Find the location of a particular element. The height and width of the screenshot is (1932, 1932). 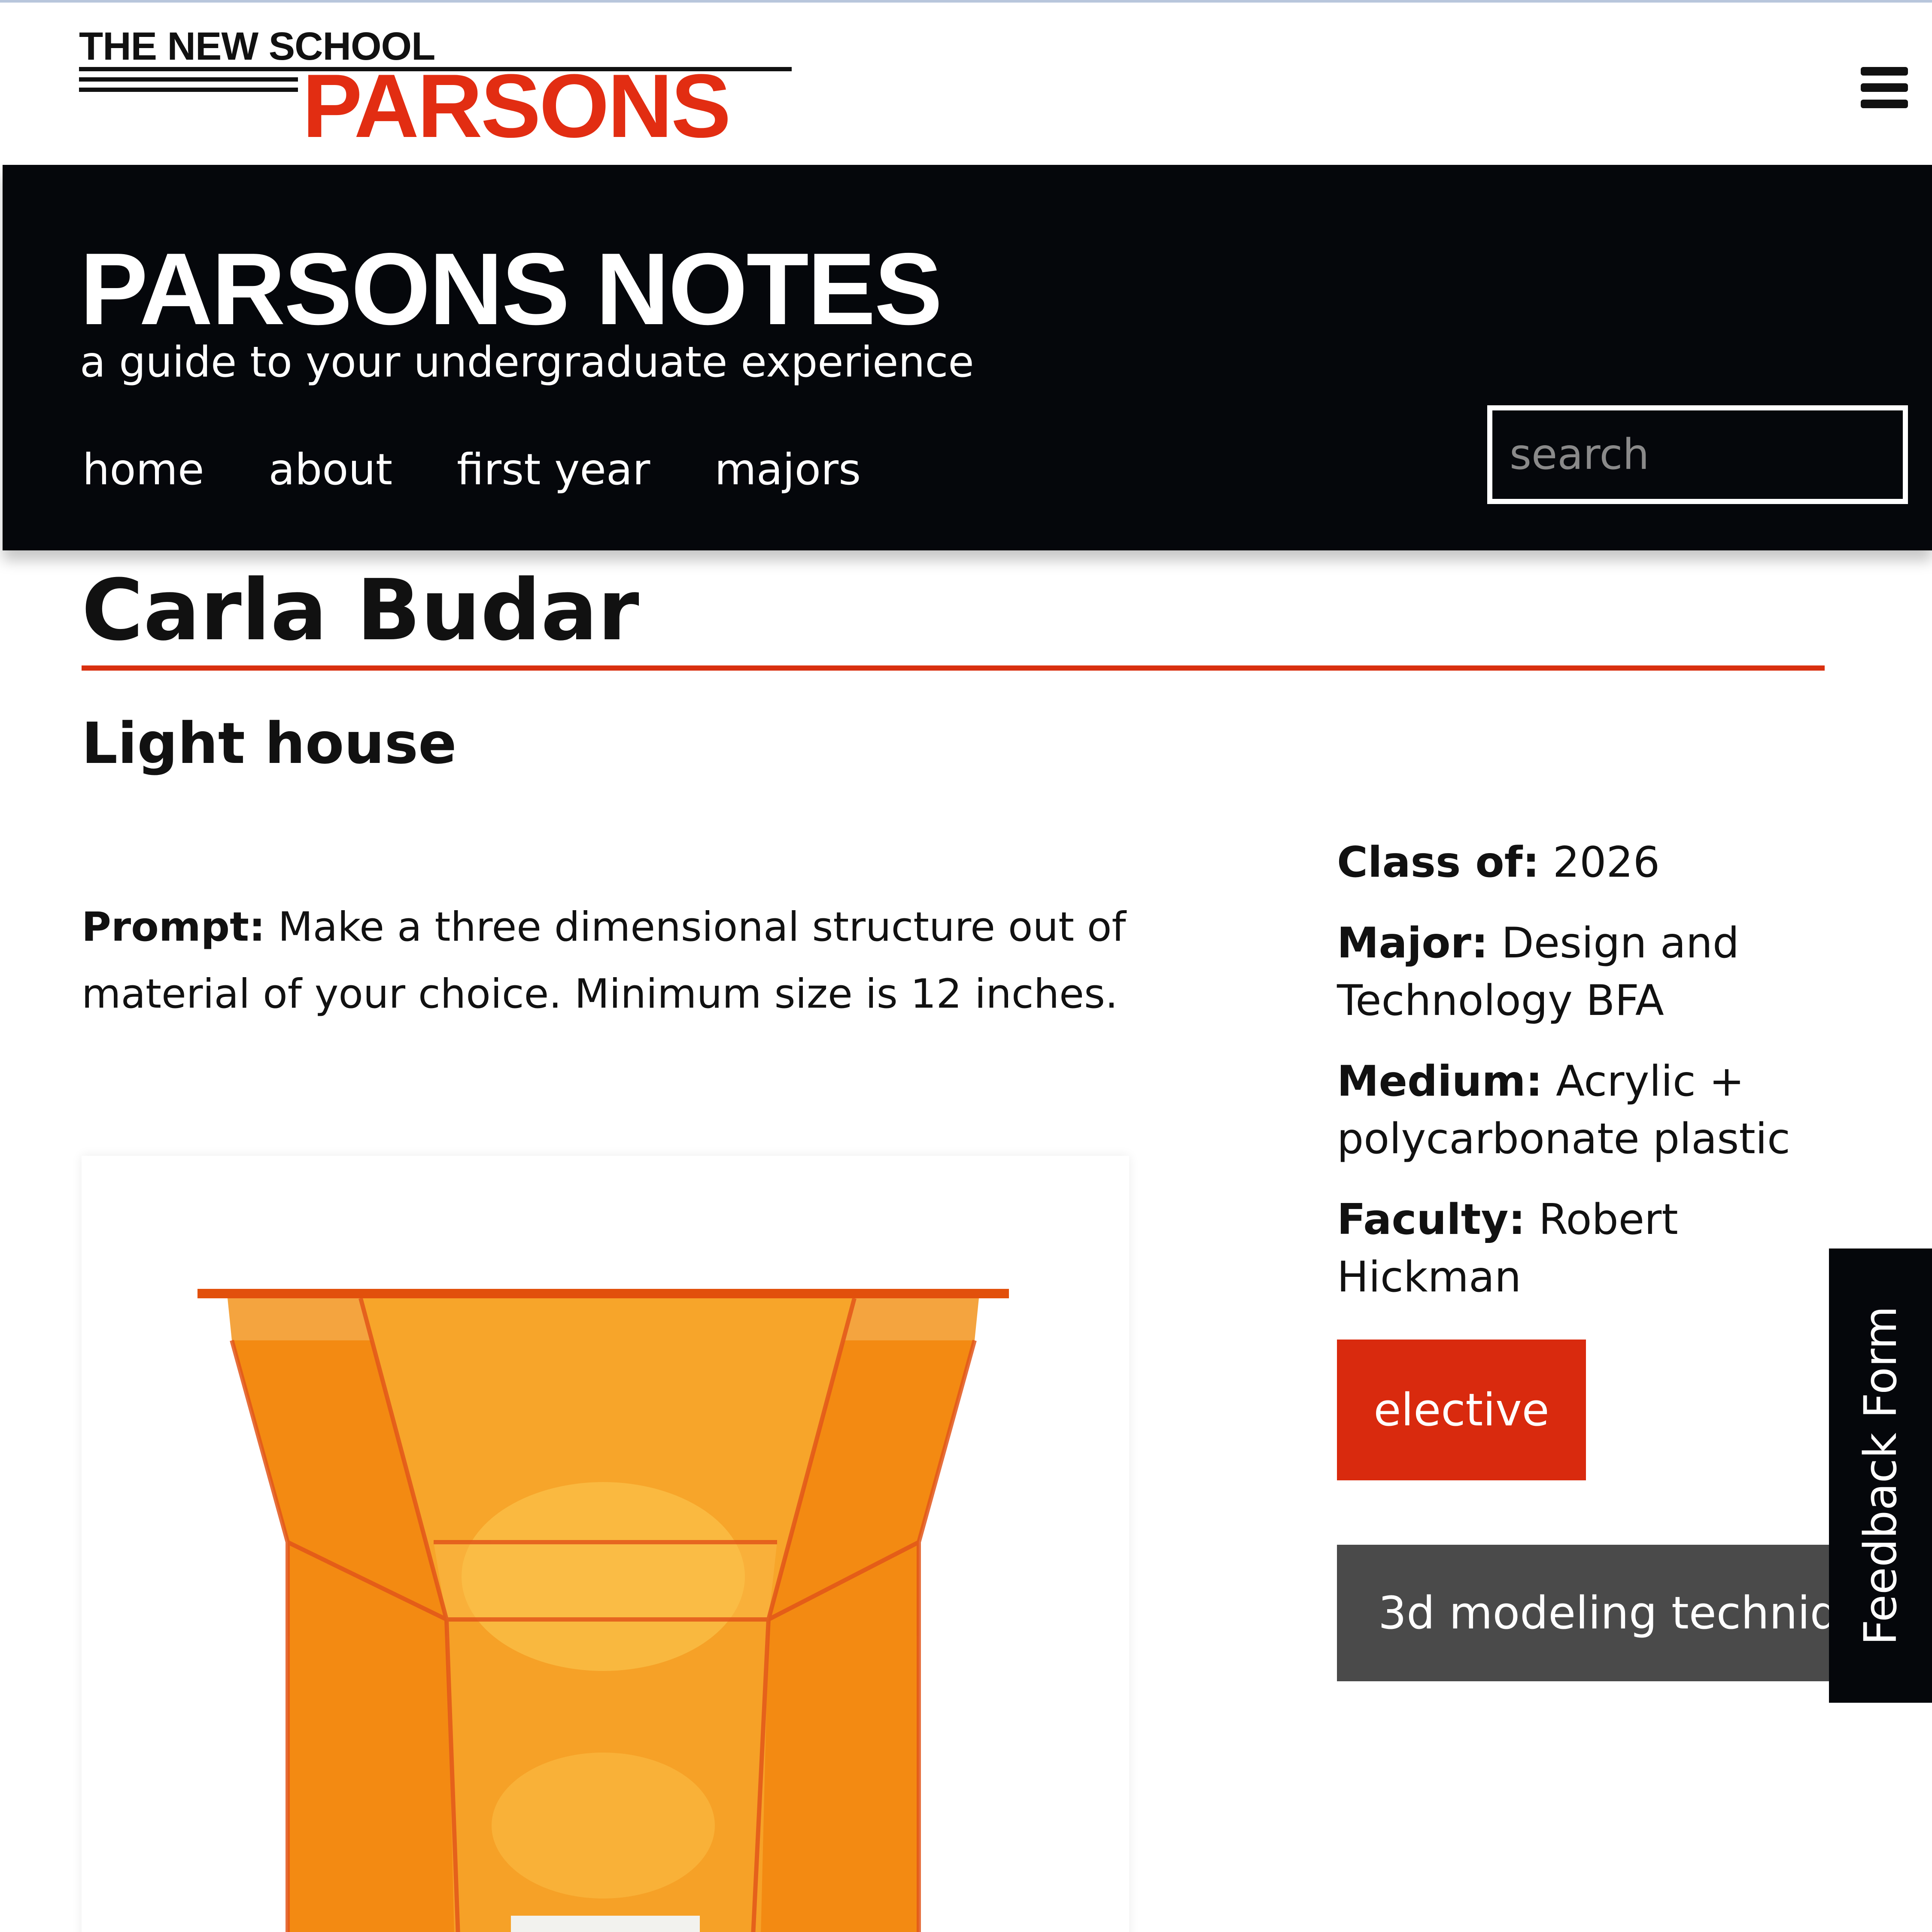

meta-medium-label: Medium: is located at coordinates (1440, 1081).